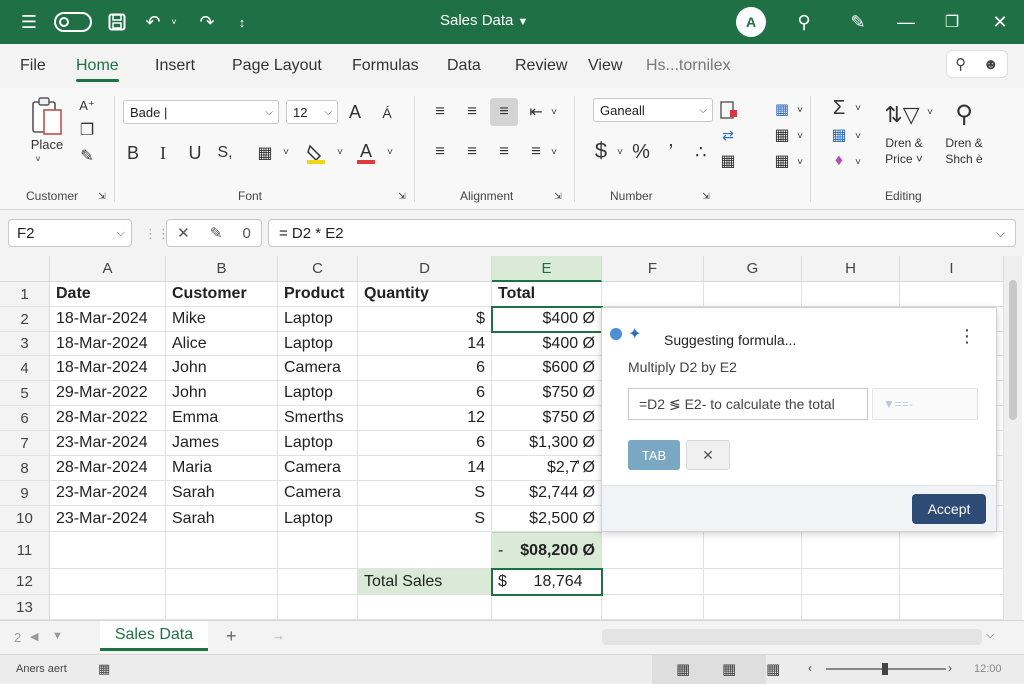 The height and width of the screenshot is (684, 1024). What do you see at coordinates (547, 493) in the screenshot?
I see `cell-e9: $2,744 Ø` at bounding box center [547, 493].